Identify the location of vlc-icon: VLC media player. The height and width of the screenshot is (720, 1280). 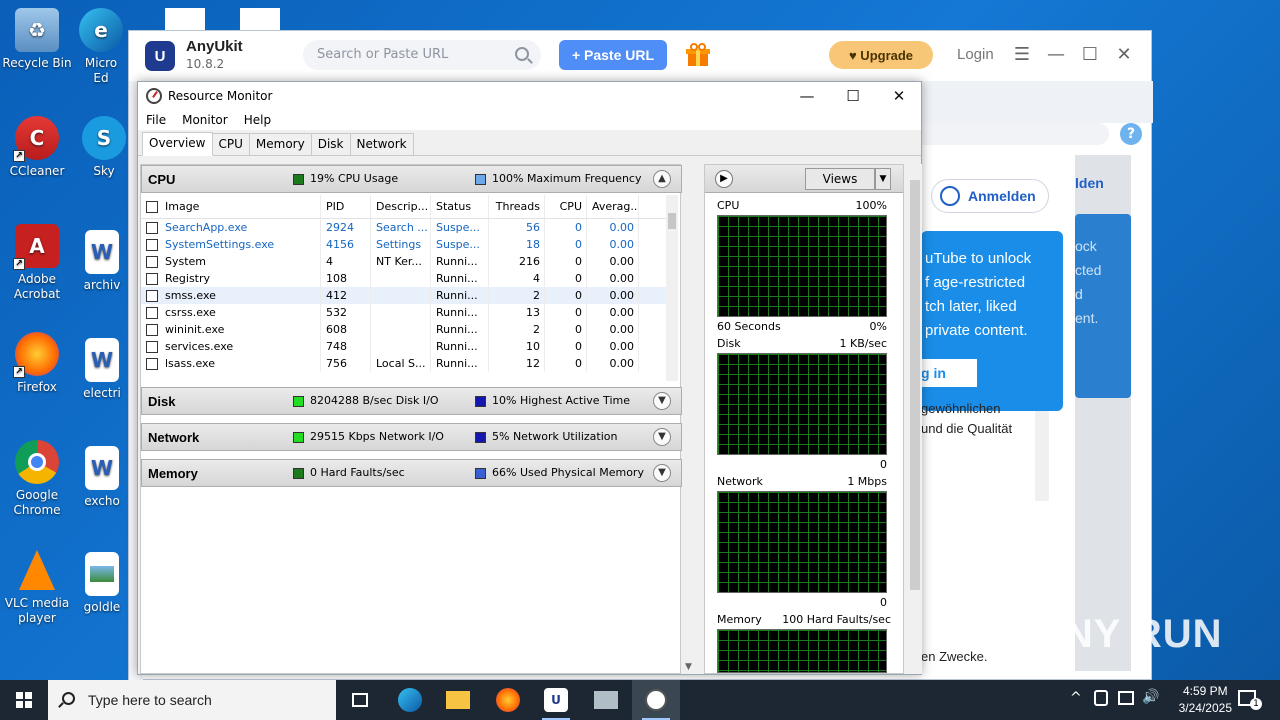
(37, 587).